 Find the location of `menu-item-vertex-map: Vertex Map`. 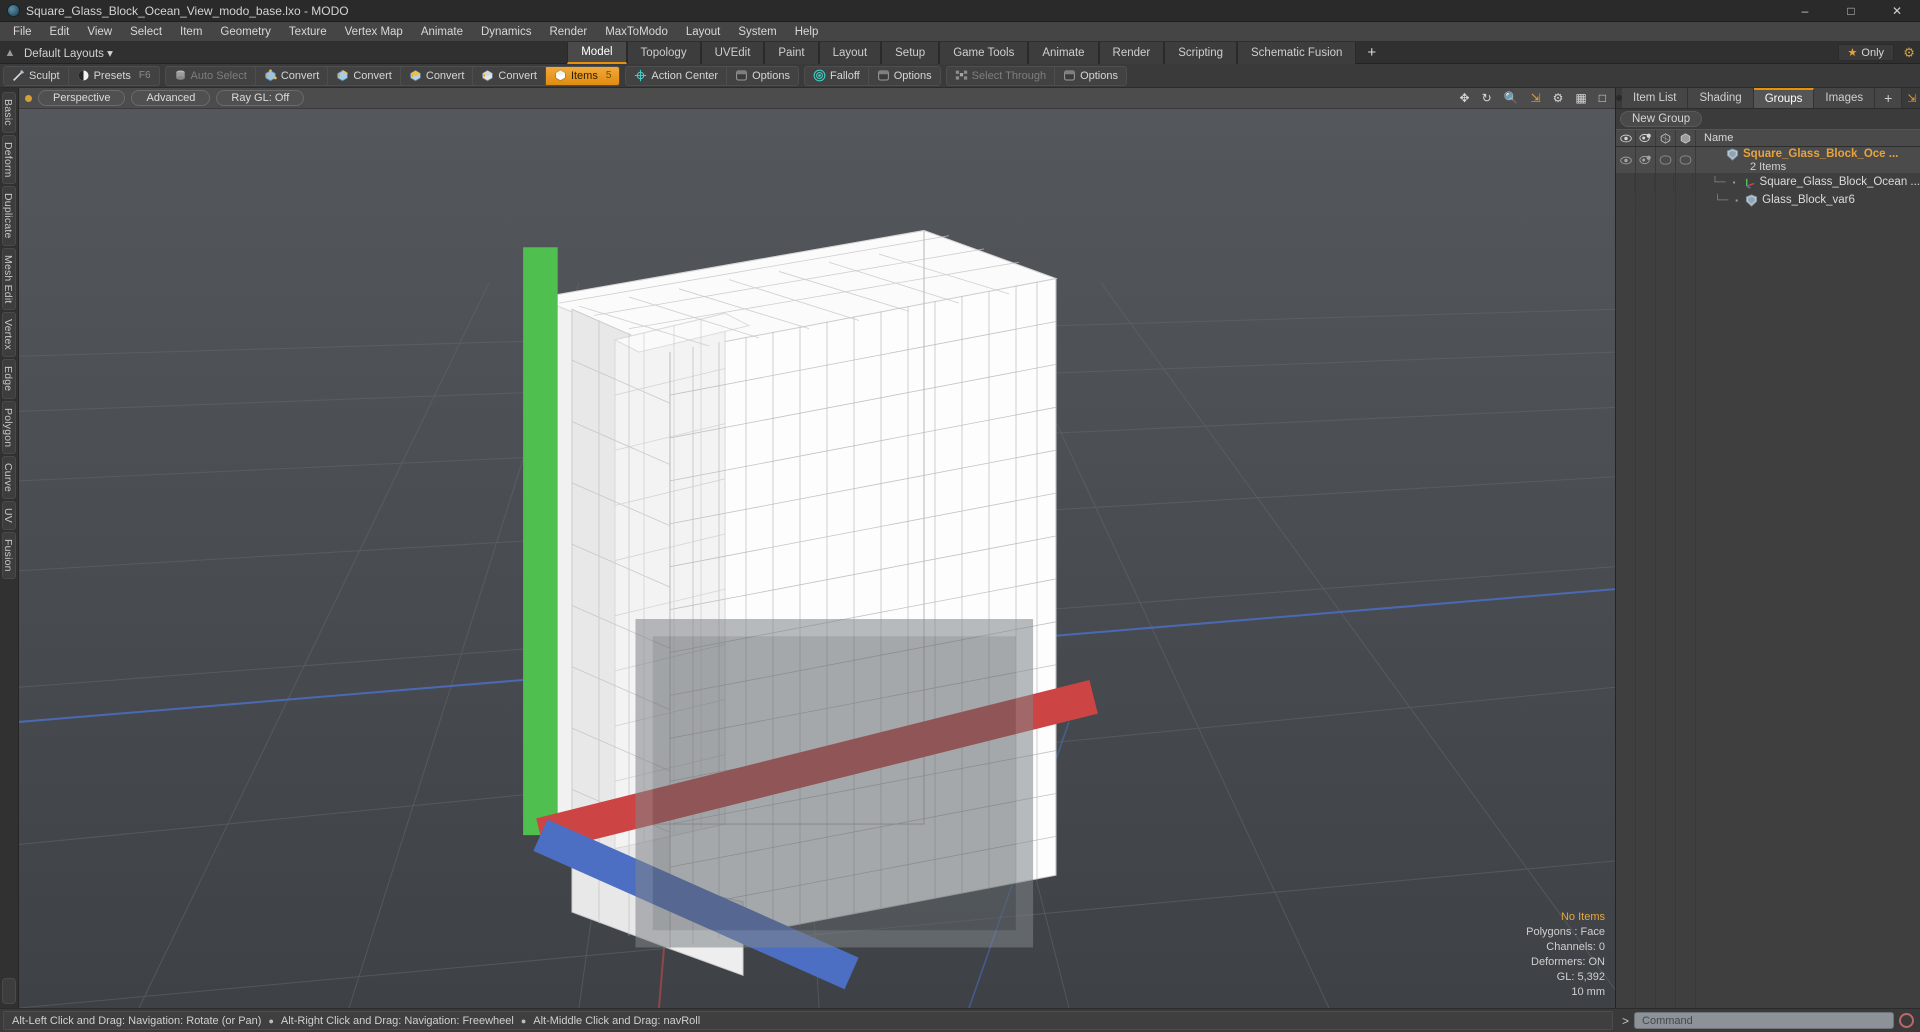

menu-item-vertex-map: Vertex Map is located at coordinates (374, 32).